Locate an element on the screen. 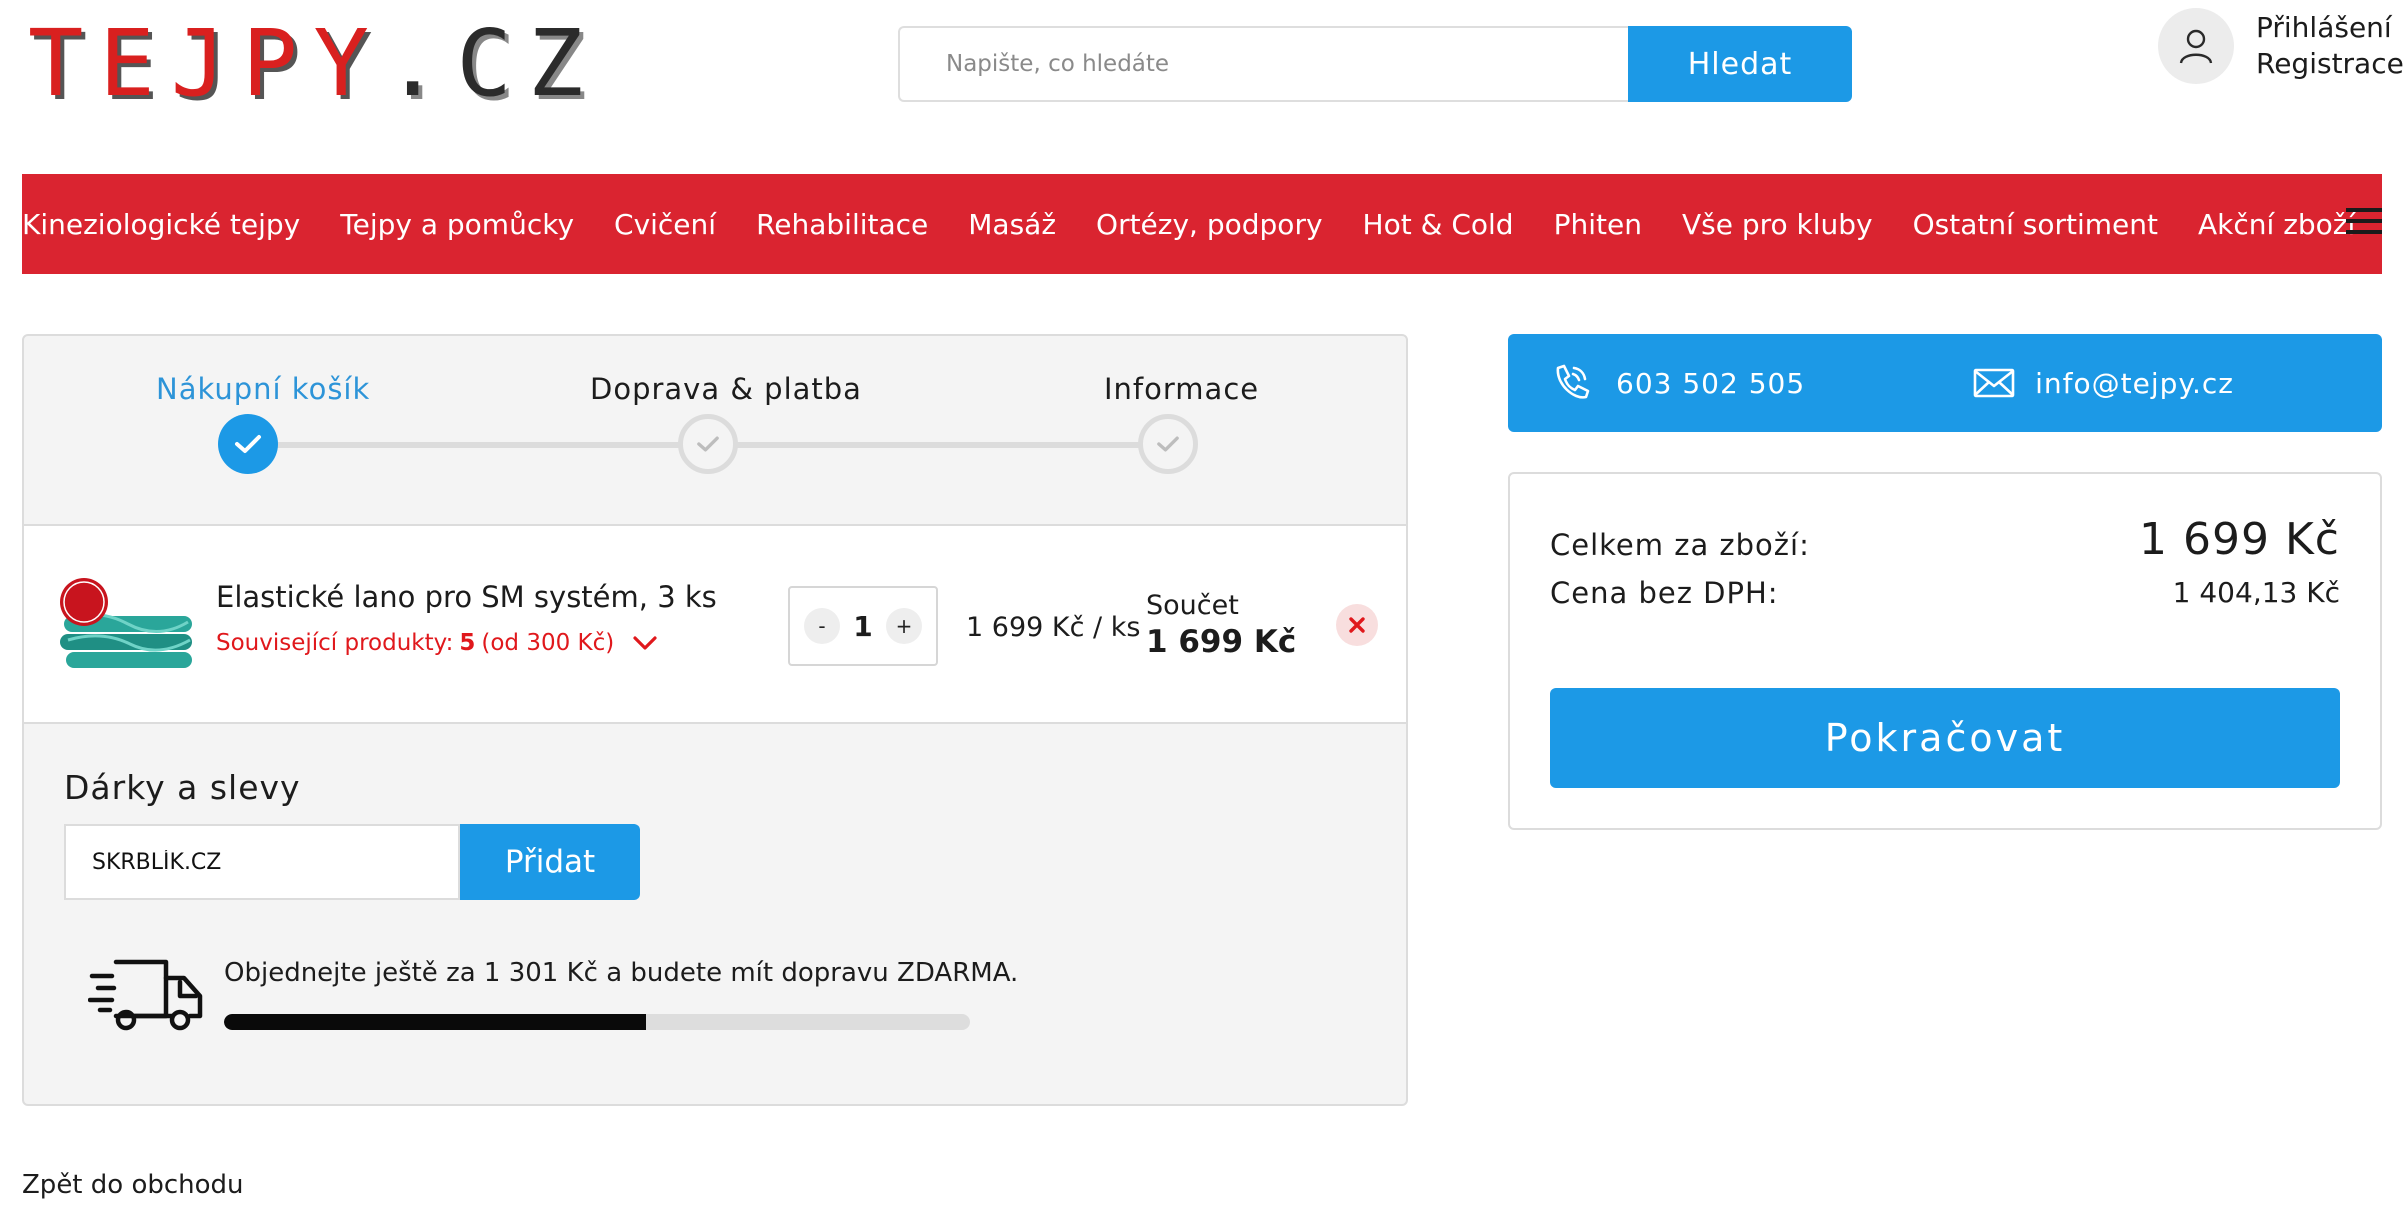 This screenshot has height=1218, width=2404. product-thumbnail is located at coordinates (128, 626).